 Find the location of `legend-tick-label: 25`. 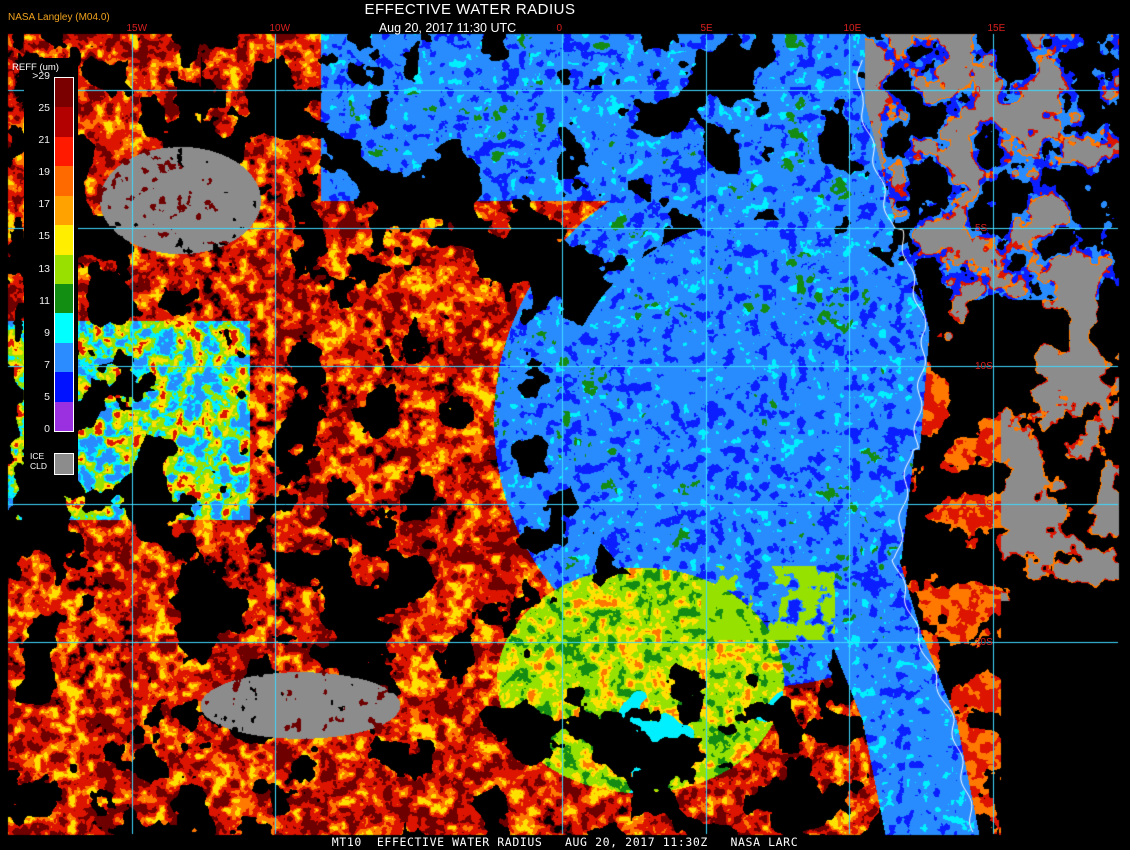

legend-tick-label: 25 is located at coordinates (44, 108).